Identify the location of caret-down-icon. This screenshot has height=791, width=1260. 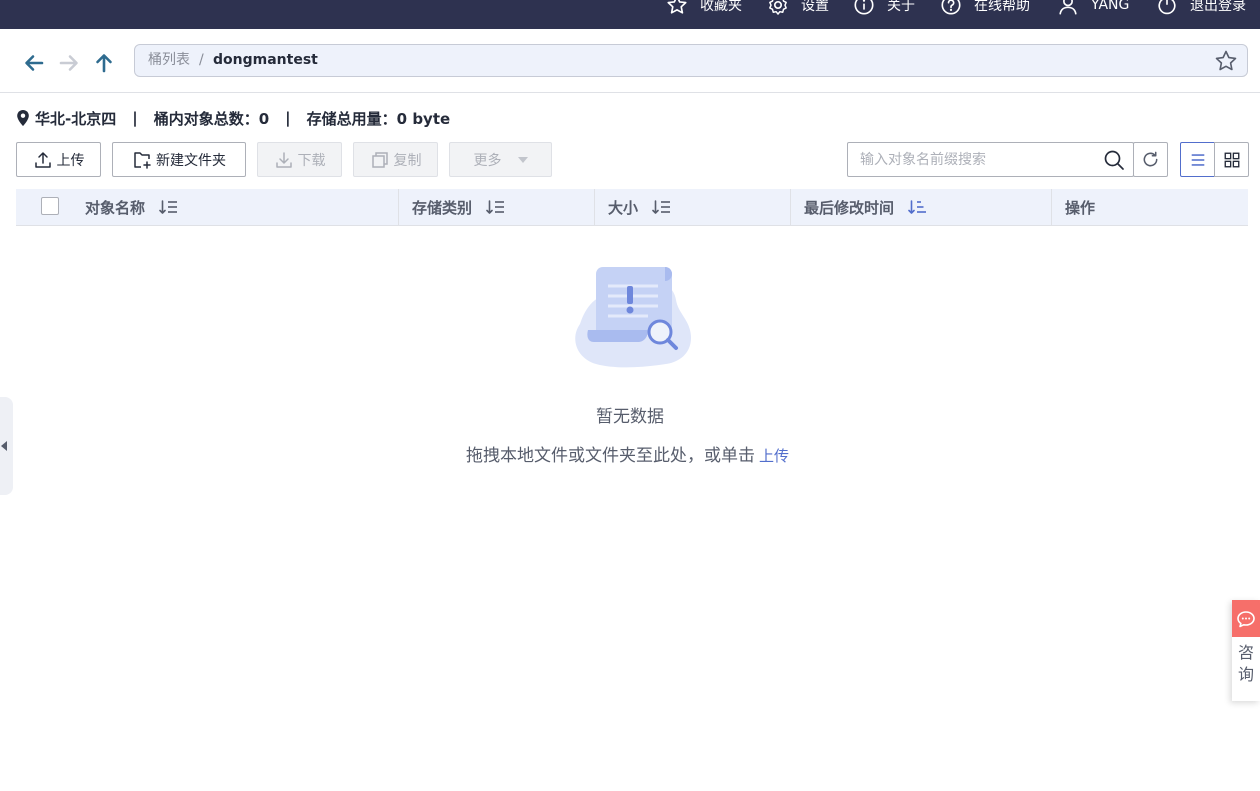
(522, 159).